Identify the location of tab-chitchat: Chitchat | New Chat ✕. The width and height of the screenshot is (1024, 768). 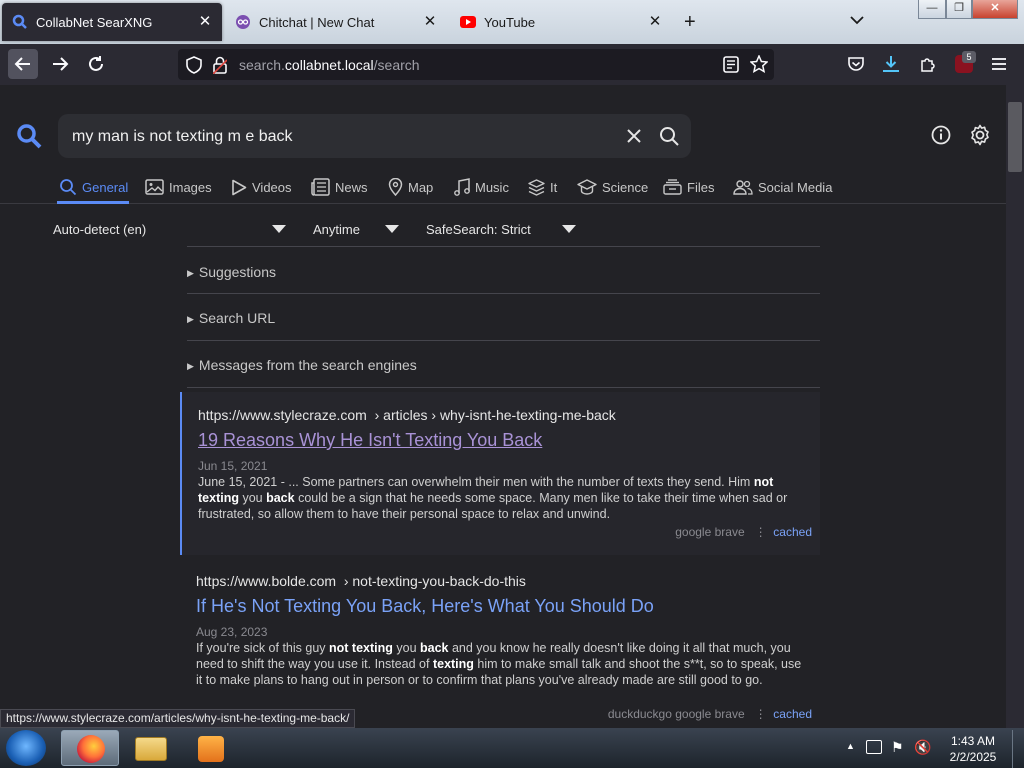
(336, 22).